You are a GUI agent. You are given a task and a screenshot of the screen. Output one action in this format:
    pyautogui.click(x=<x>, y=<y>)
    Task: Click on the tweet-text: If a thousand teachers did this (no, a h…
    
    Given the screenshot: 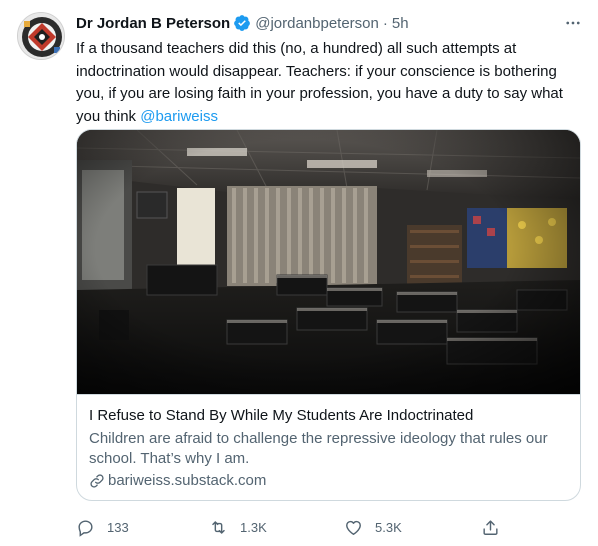 What is the action you would take?
    pyautogui.click(x=328, y=83)
    